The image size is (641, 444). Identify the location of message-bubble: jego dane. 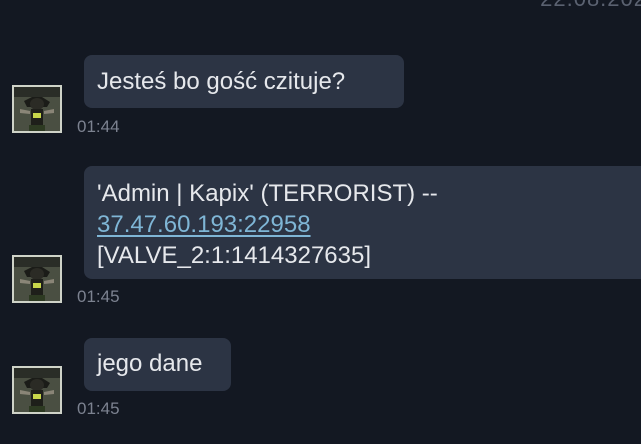
(157, 364).